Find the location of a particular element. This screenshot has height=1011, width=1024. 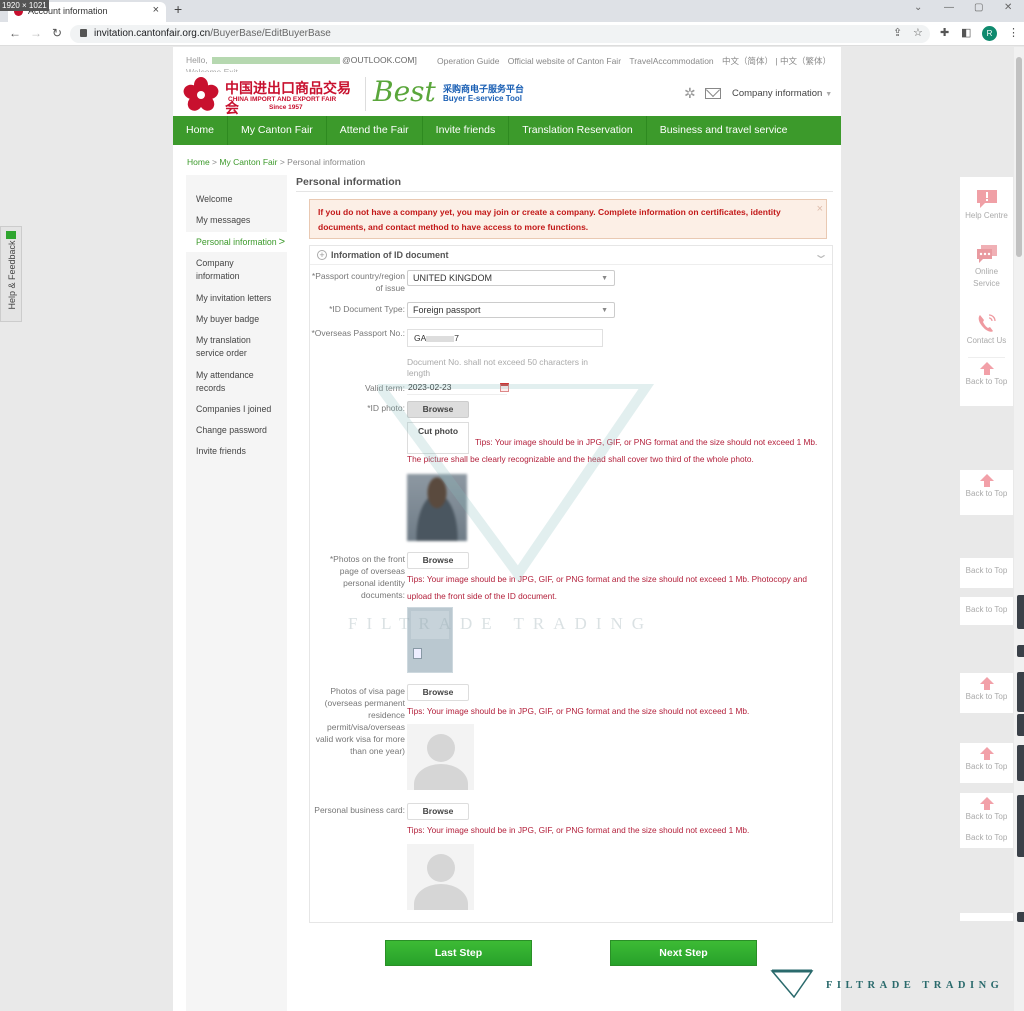

nav-business-travel: Business and travel service is located at coordinates (724, 130).